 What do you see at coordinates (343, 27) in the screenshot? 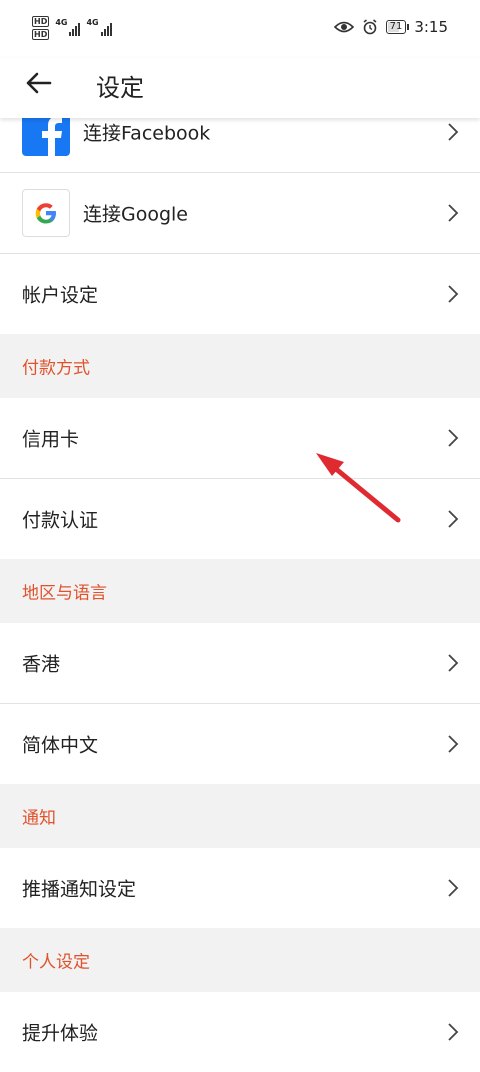
I see `eye-icon` at bounding box center [343, 27].